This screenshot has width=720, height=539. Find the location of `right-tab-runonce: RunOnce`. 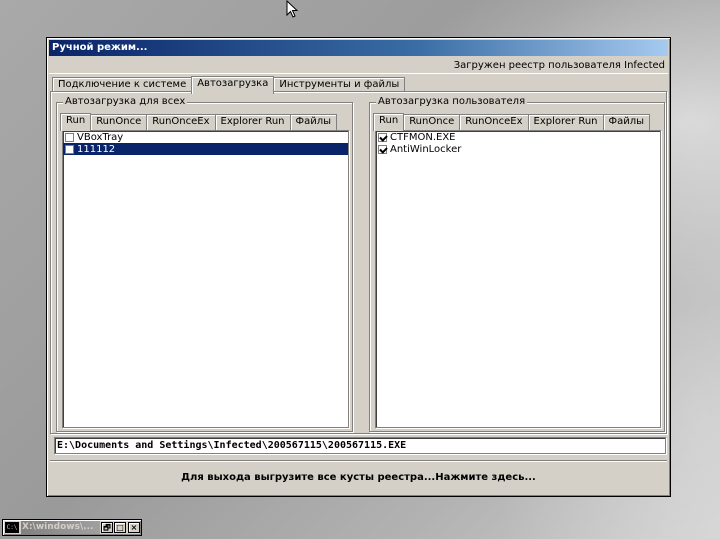

right-tab-runonce: RunOnce is located at coordinates (432, 122).